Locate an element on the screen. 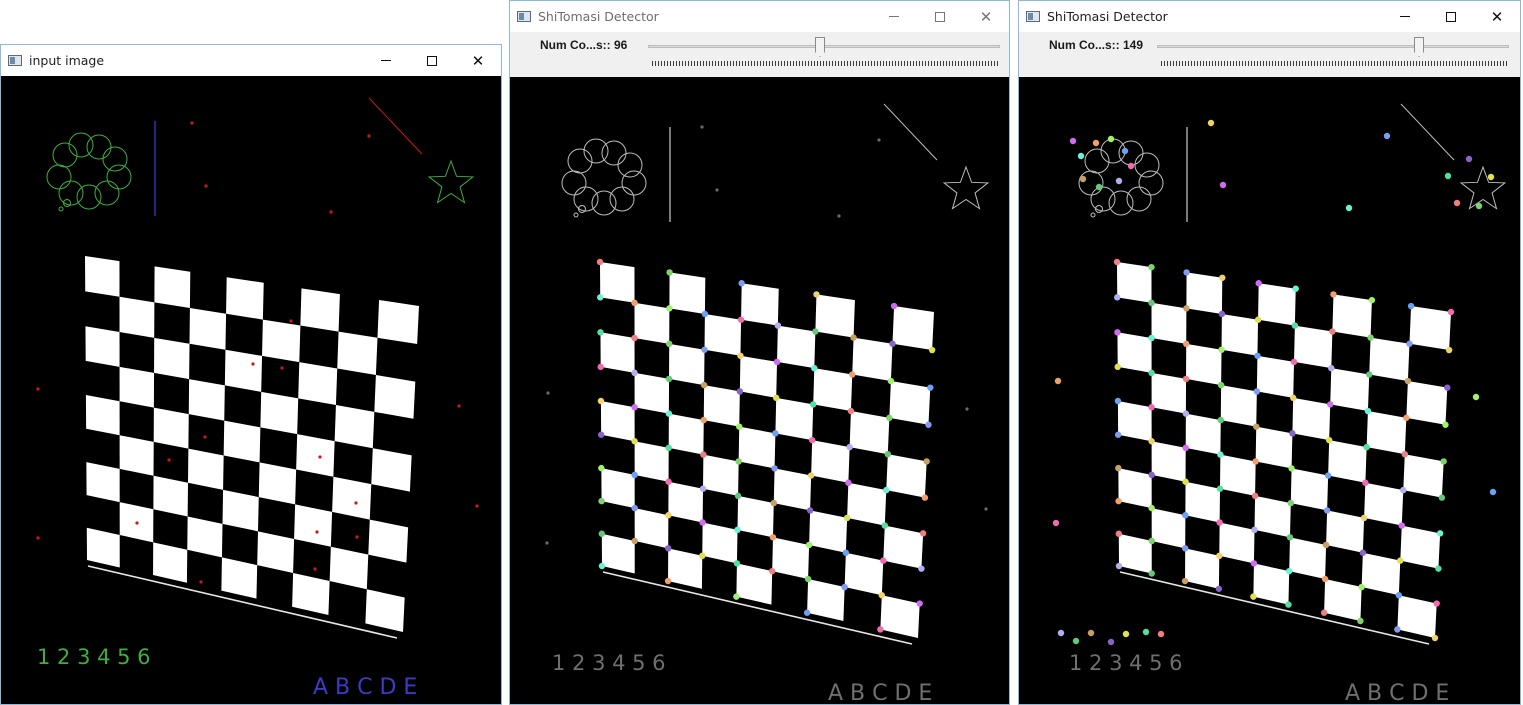 The image size is (1523, 705). letters-text: A B C D E is located at coordinates (880, 692).